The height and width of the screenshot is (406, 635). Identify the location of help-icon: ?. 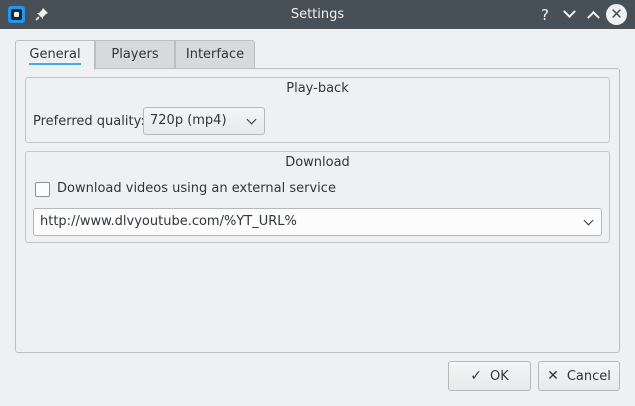
(545, 15).